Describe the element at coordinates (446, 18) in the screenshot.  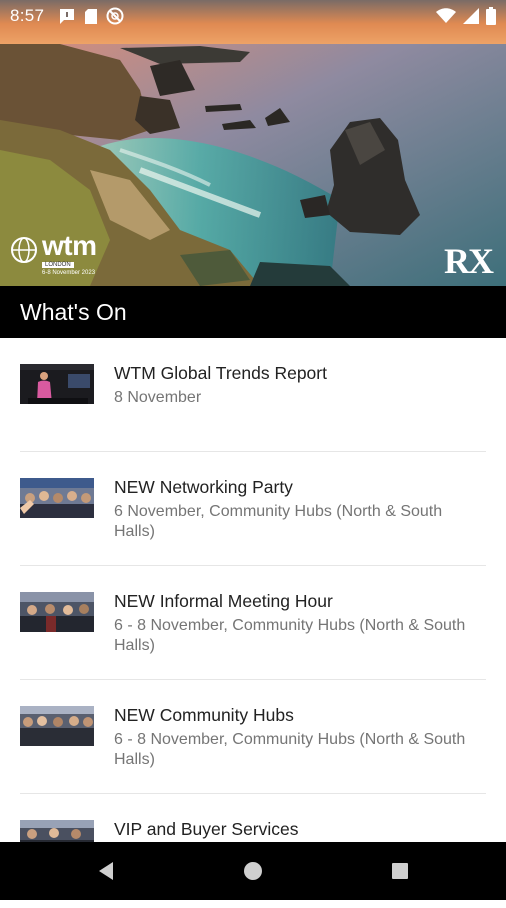
I see `wifi-icon` at that location.